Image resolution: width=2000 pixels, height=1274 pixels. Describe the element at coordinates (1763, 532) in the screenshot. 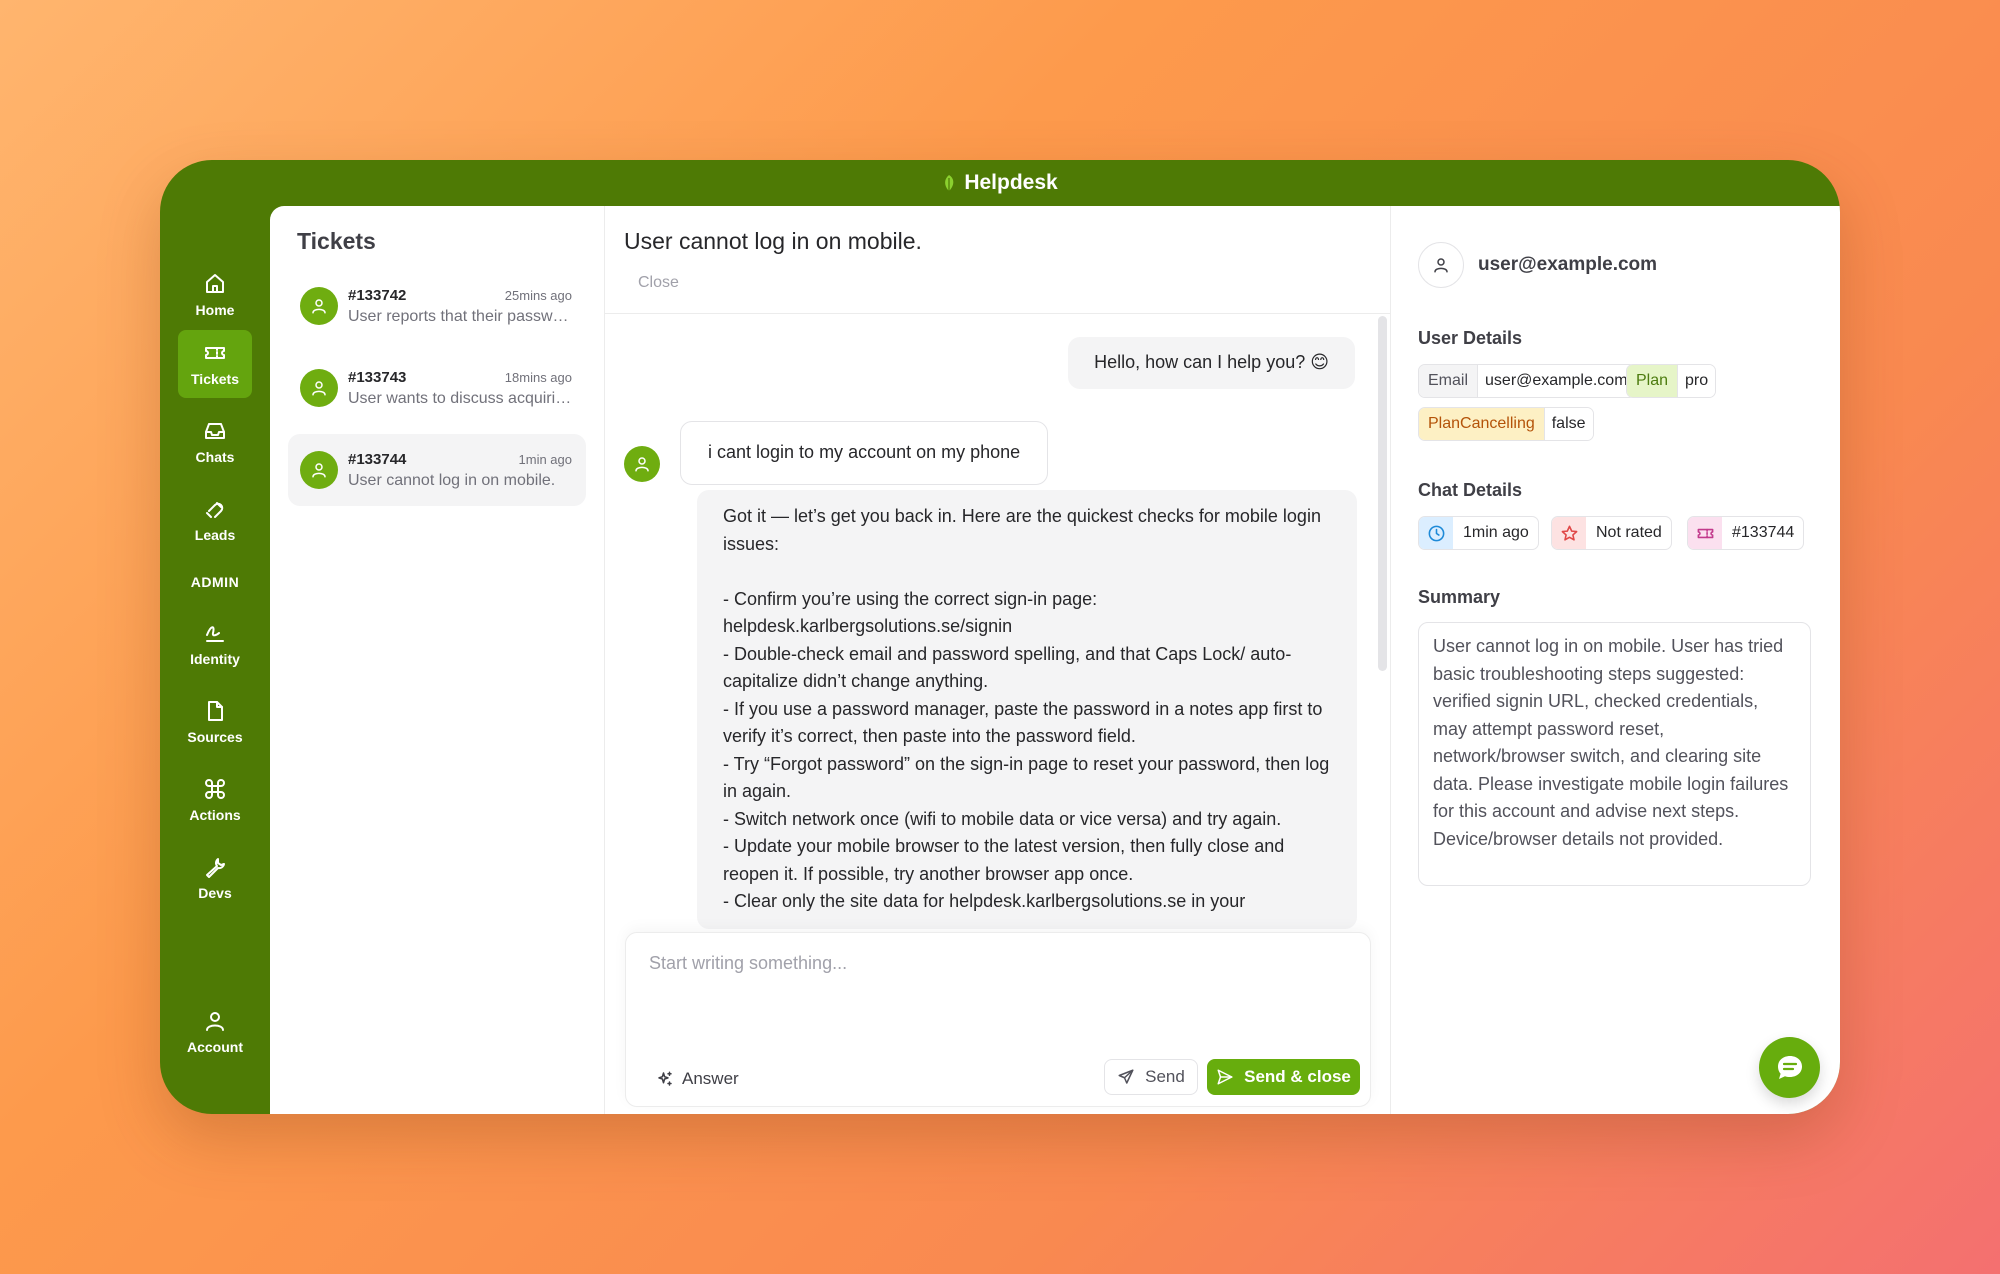

I see `ticket-id-label: #133744` at that location.